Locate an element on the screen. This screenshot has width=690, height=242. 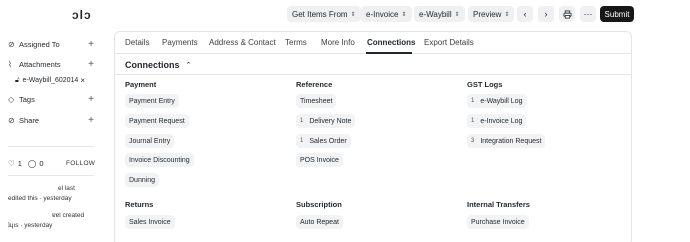
internal-transfers-group-title: Internal Transfers is located at coordinates (498, 204).